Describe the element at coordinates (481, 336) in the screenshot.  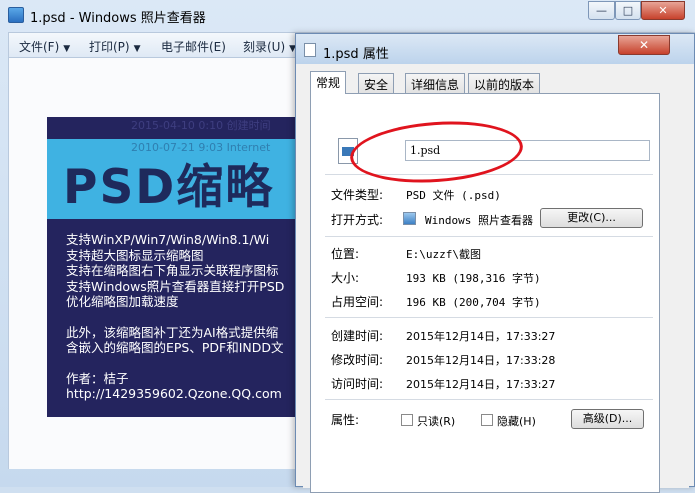
I see `created-value: 2015年12月14日，17:33:27` at that location.